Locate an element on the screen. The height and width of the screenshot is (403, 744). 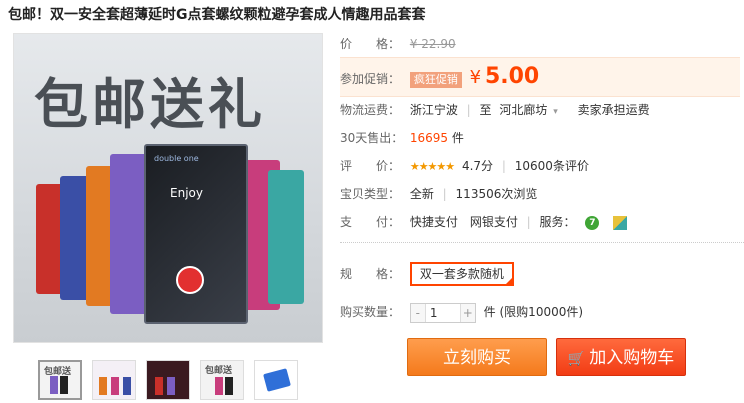
box-logo-icon is located at coordinates (190, 280).